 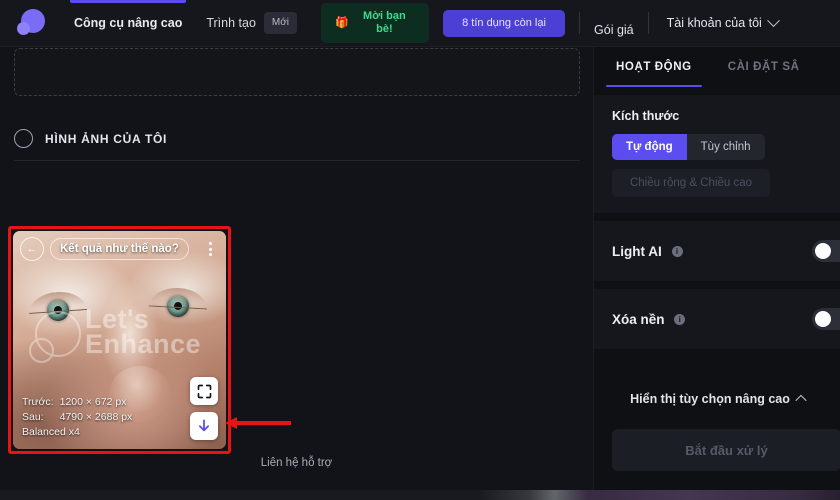 What do you see at coordinates (614, 30) in the screenshot?
I see `nav-item-pricing-label: Gói giá` at bounding box center [614, 30].